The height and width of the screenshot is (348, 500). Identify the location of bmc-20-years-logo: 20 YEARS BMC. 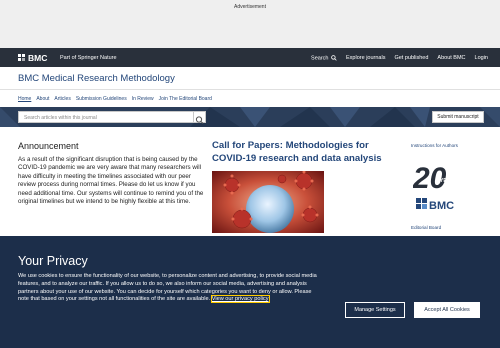
(438, 188).